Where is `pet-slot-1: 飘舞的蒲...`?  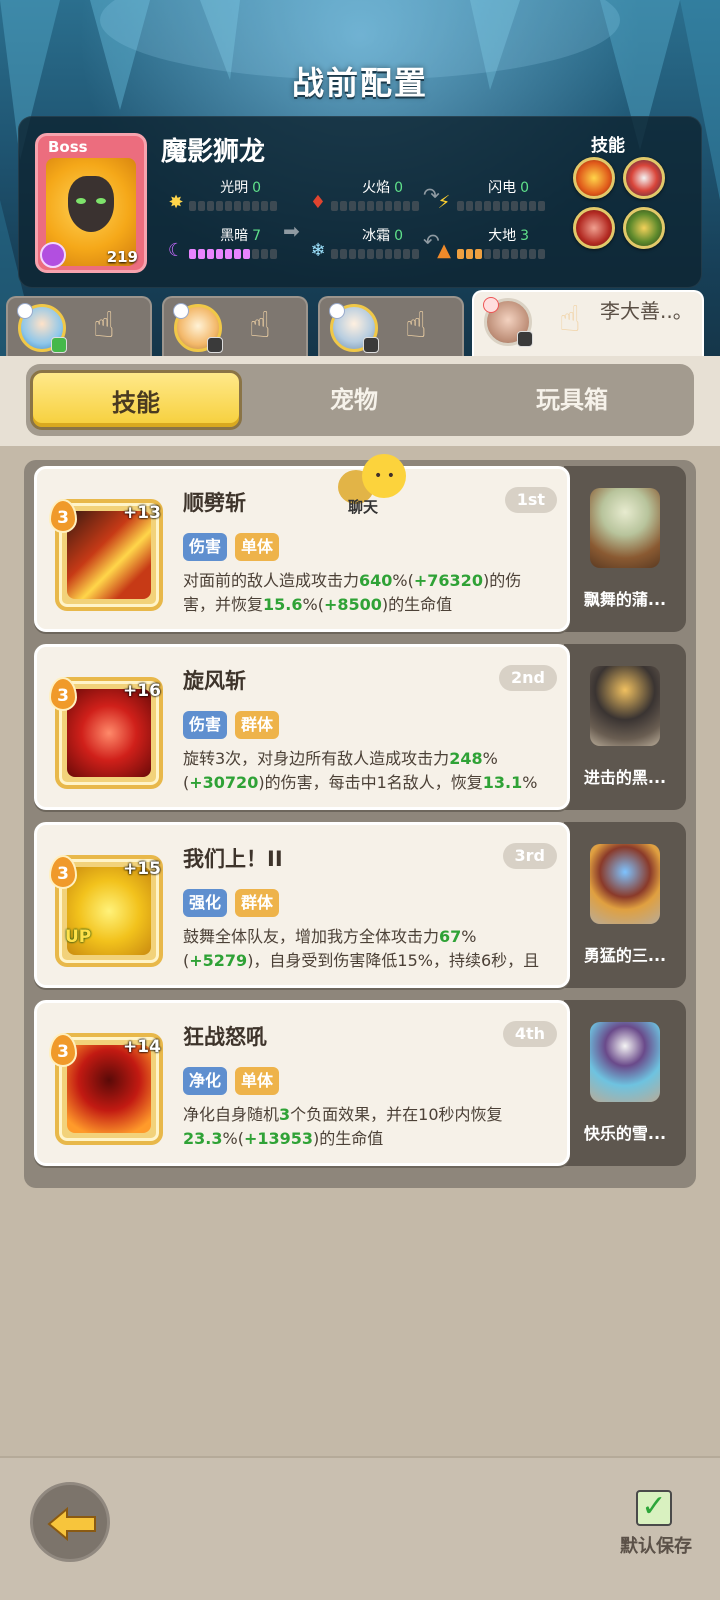
pet-slot-1: 飘舞的蒲... is located at coordinates (625, 549).